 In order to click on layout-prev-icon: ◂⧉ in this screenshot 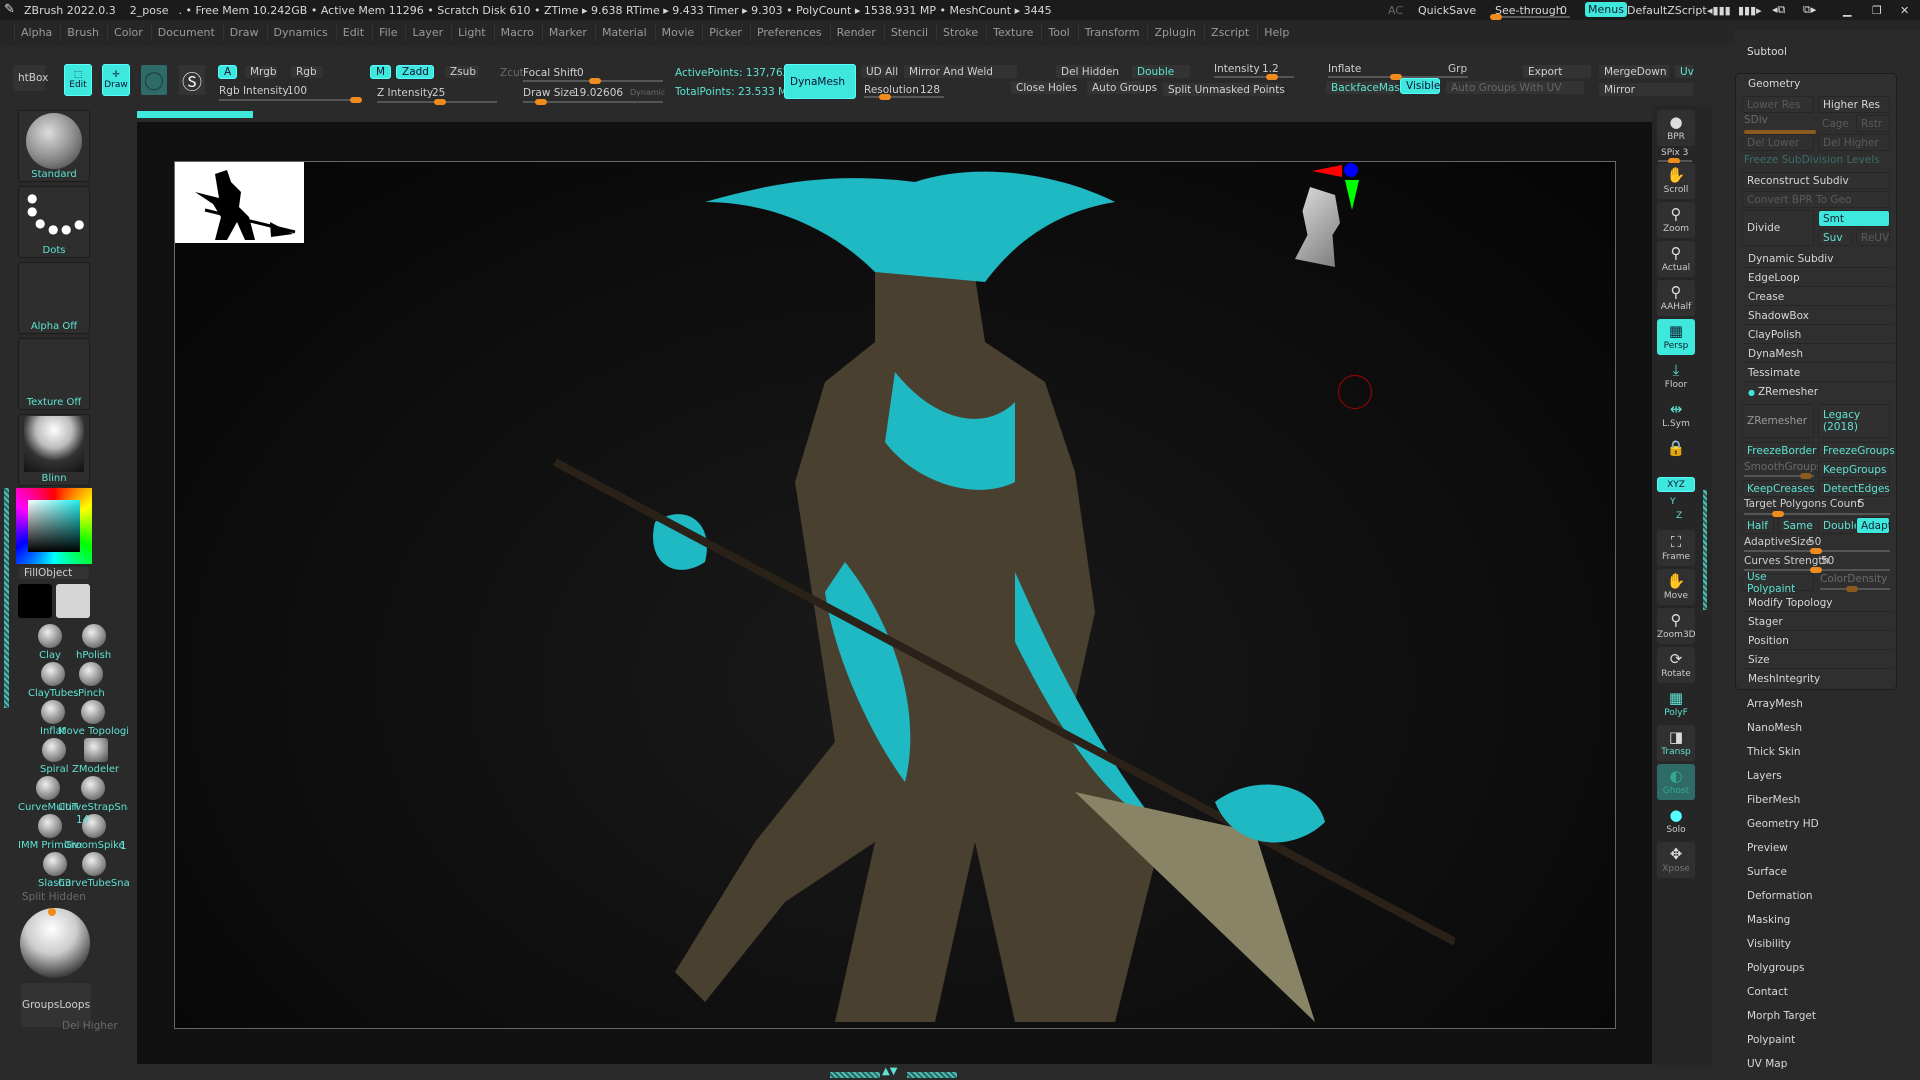, I will do `click(1778, 10)`.